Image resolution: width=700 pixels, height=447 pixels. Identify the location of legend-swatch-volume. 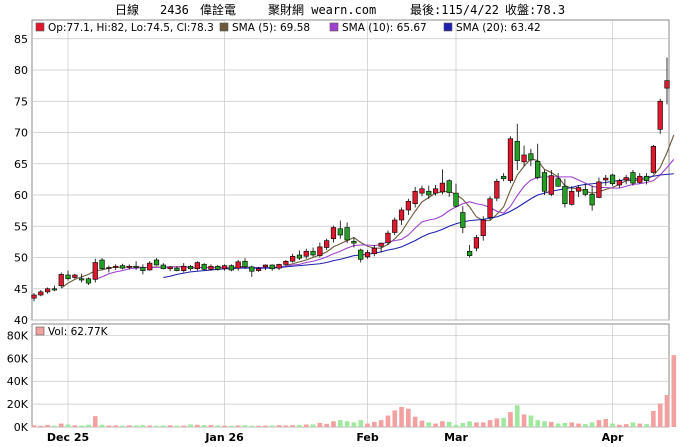
(40, 331).